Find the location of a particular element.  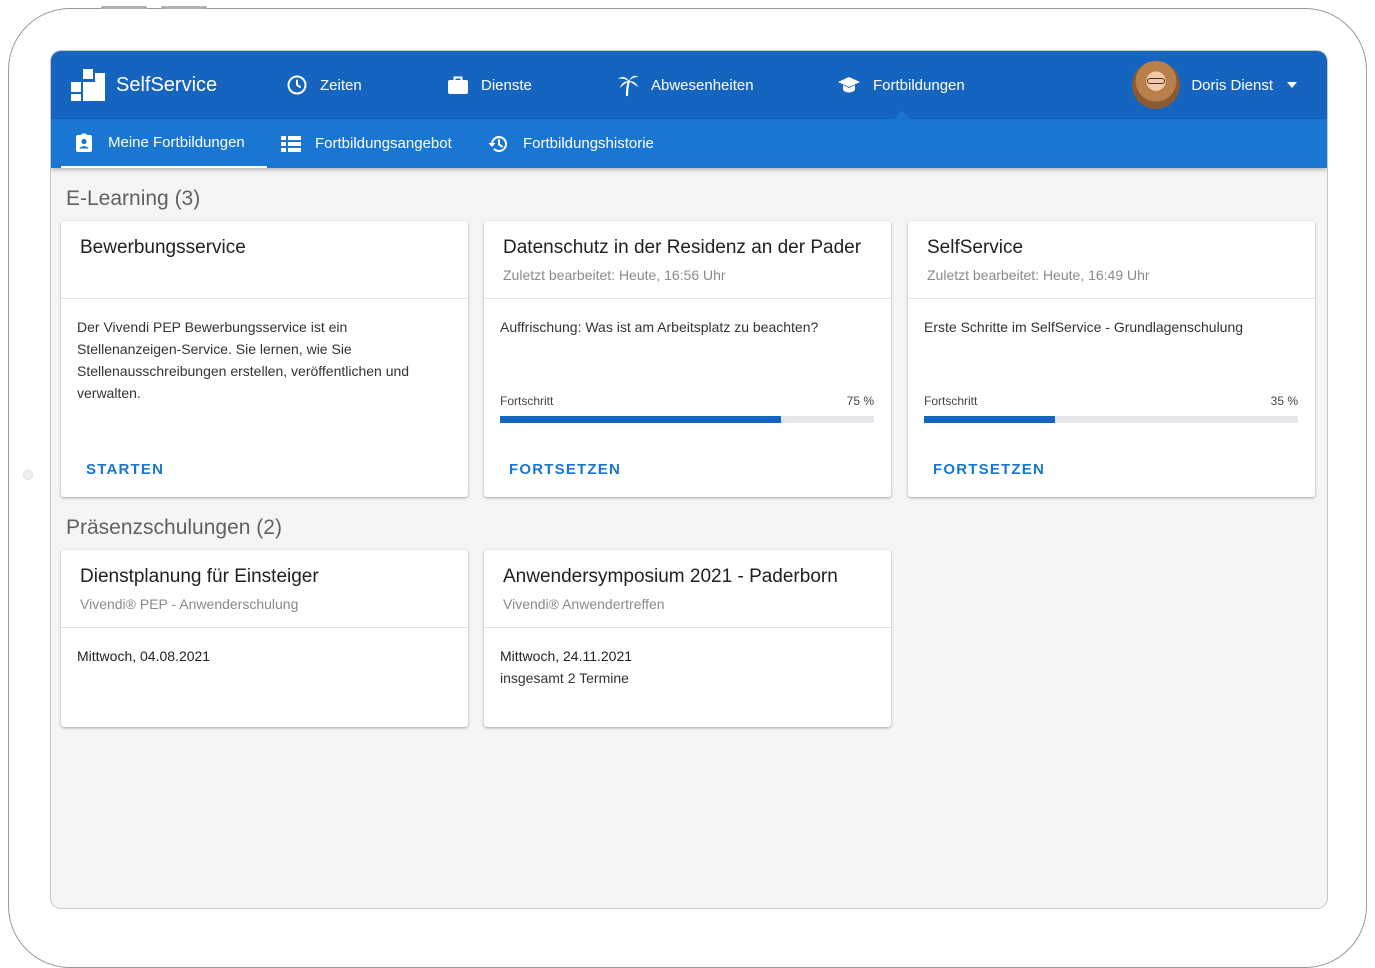

section-title-praesenzschulungen: Präsenzschulungen (2) is located at coordinates (174, 527).